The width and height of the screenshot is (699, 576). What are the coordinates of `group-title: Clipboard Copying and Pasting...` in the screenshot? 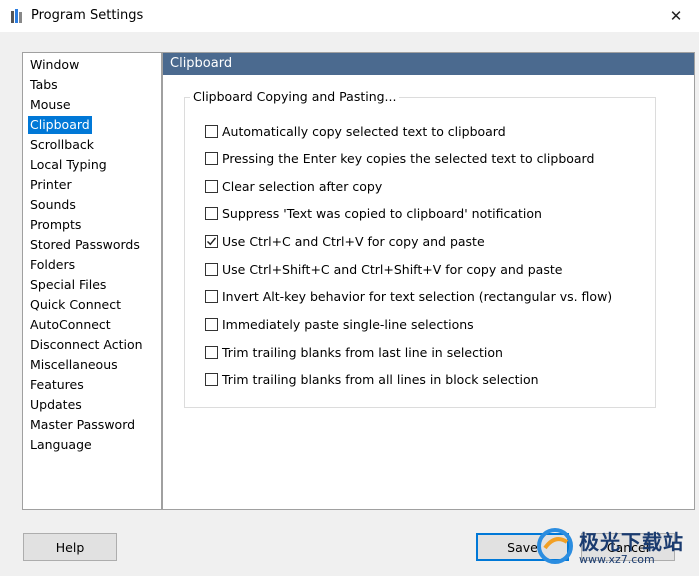 It's located at (295, 96).